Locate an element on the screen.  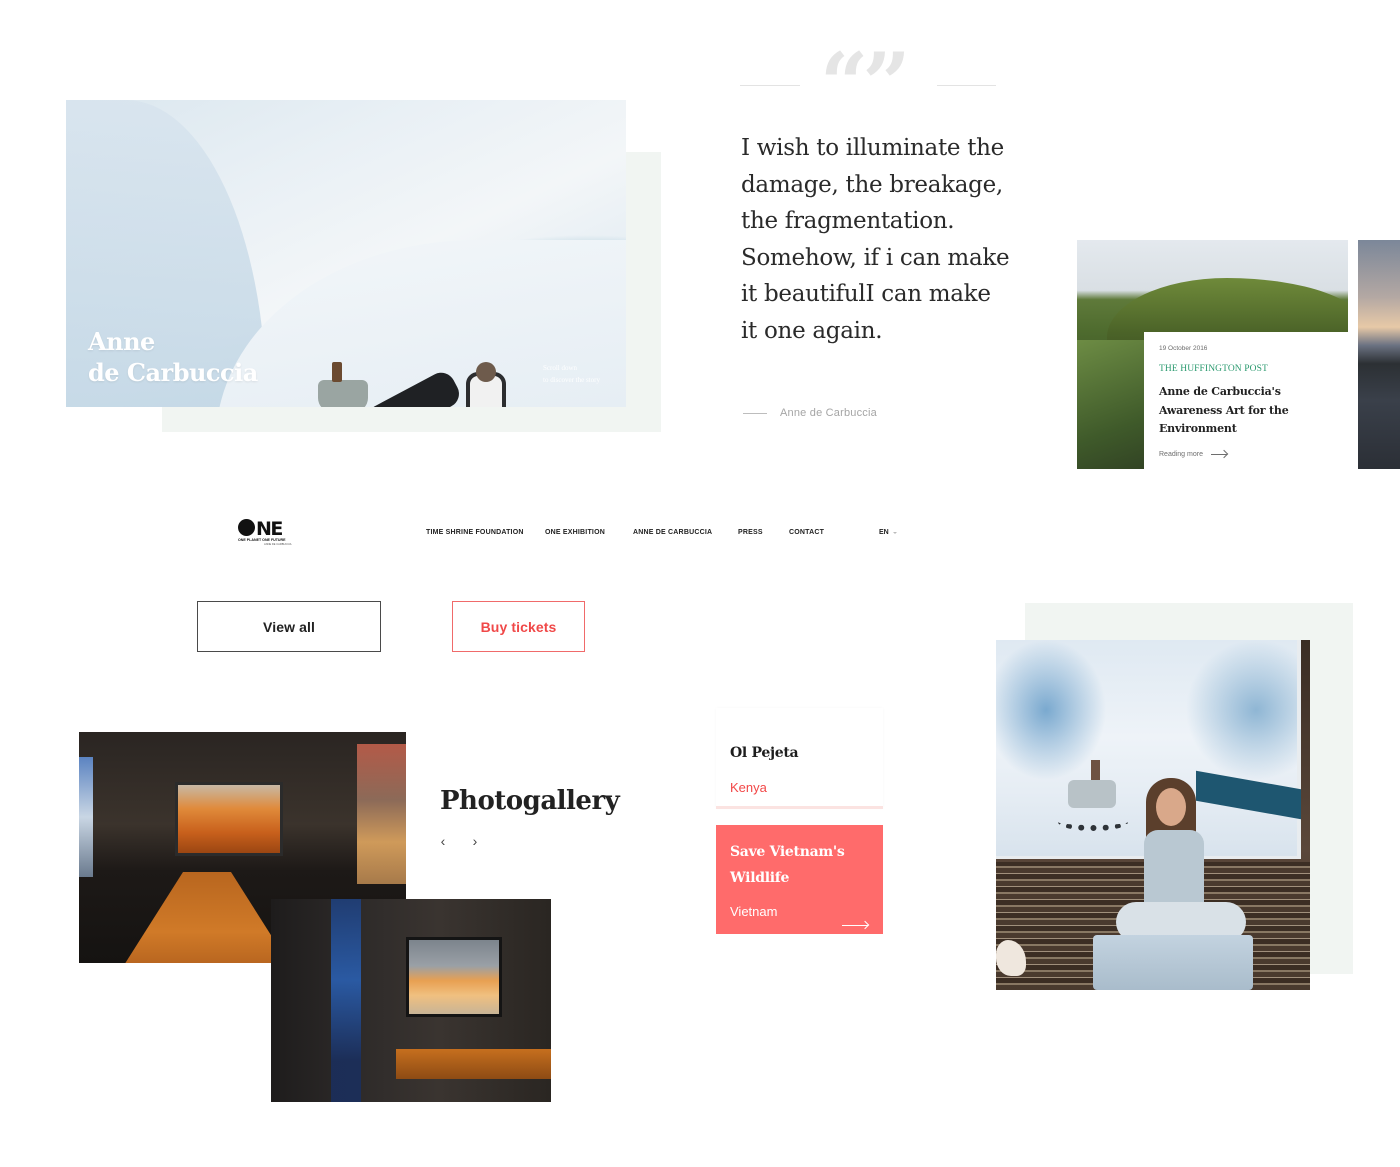
quote-marks-icon: “” is located at coordinates (865, 83).